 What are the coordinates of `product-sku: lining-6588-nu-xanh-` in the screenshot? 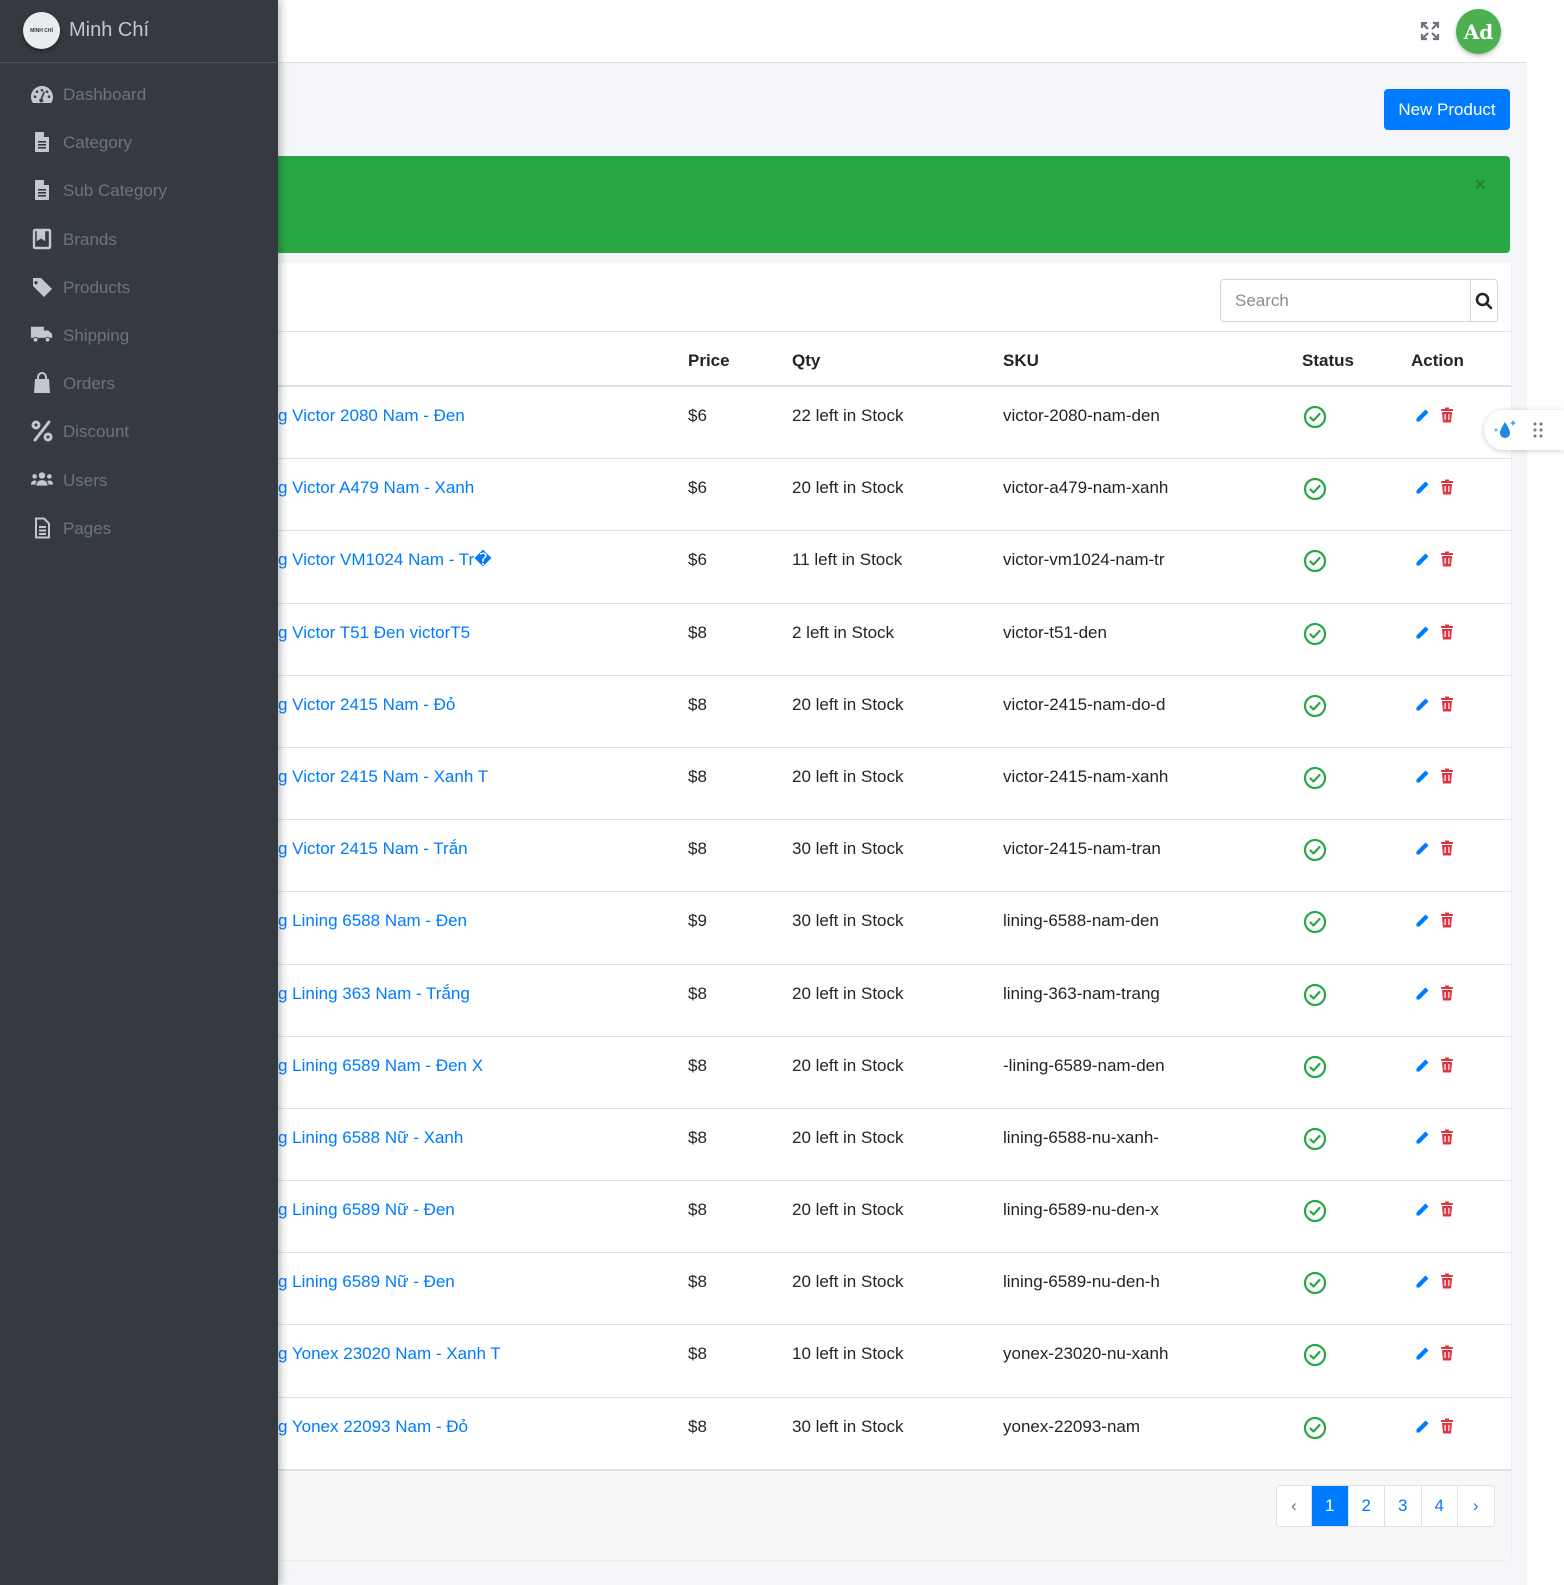 It's located at (1081, 1137).